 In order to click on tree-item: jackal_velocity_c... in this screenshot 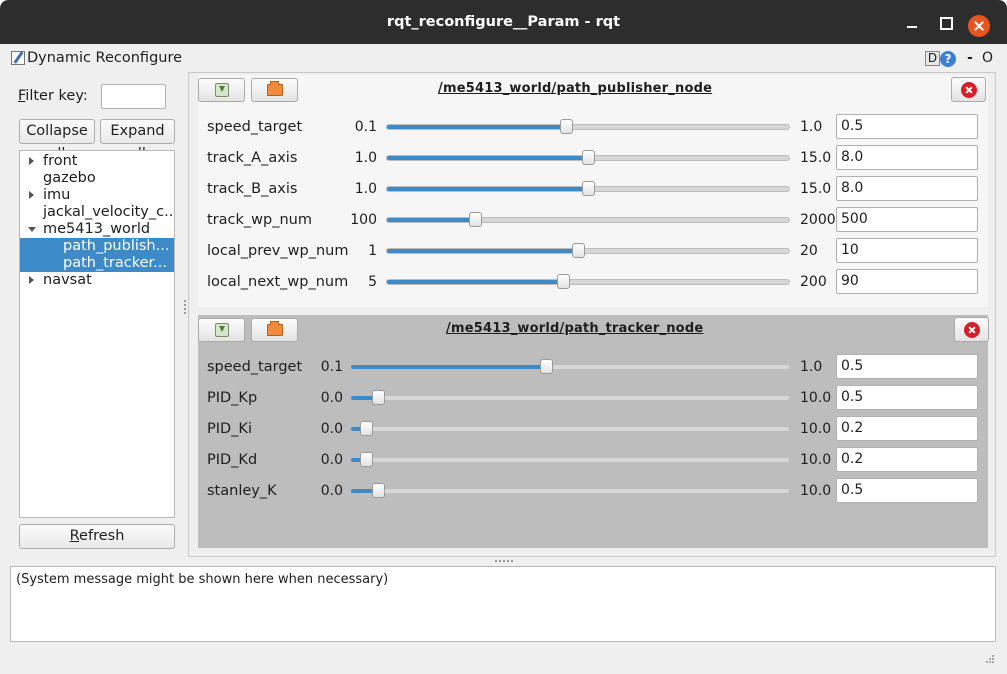, I will do `click(97, 212)`.